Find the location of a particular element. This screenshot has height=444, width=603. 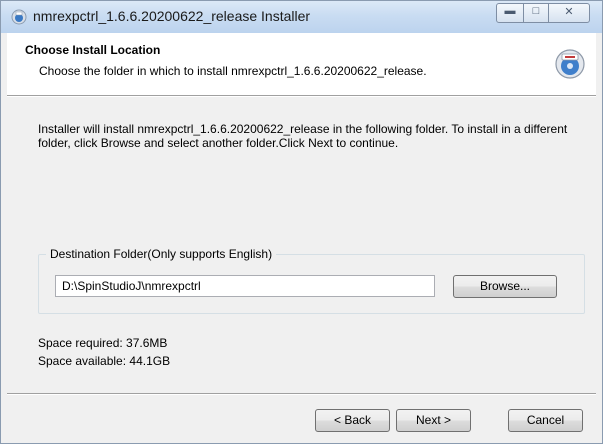

footer-divider is located at coordinates (301, 394).